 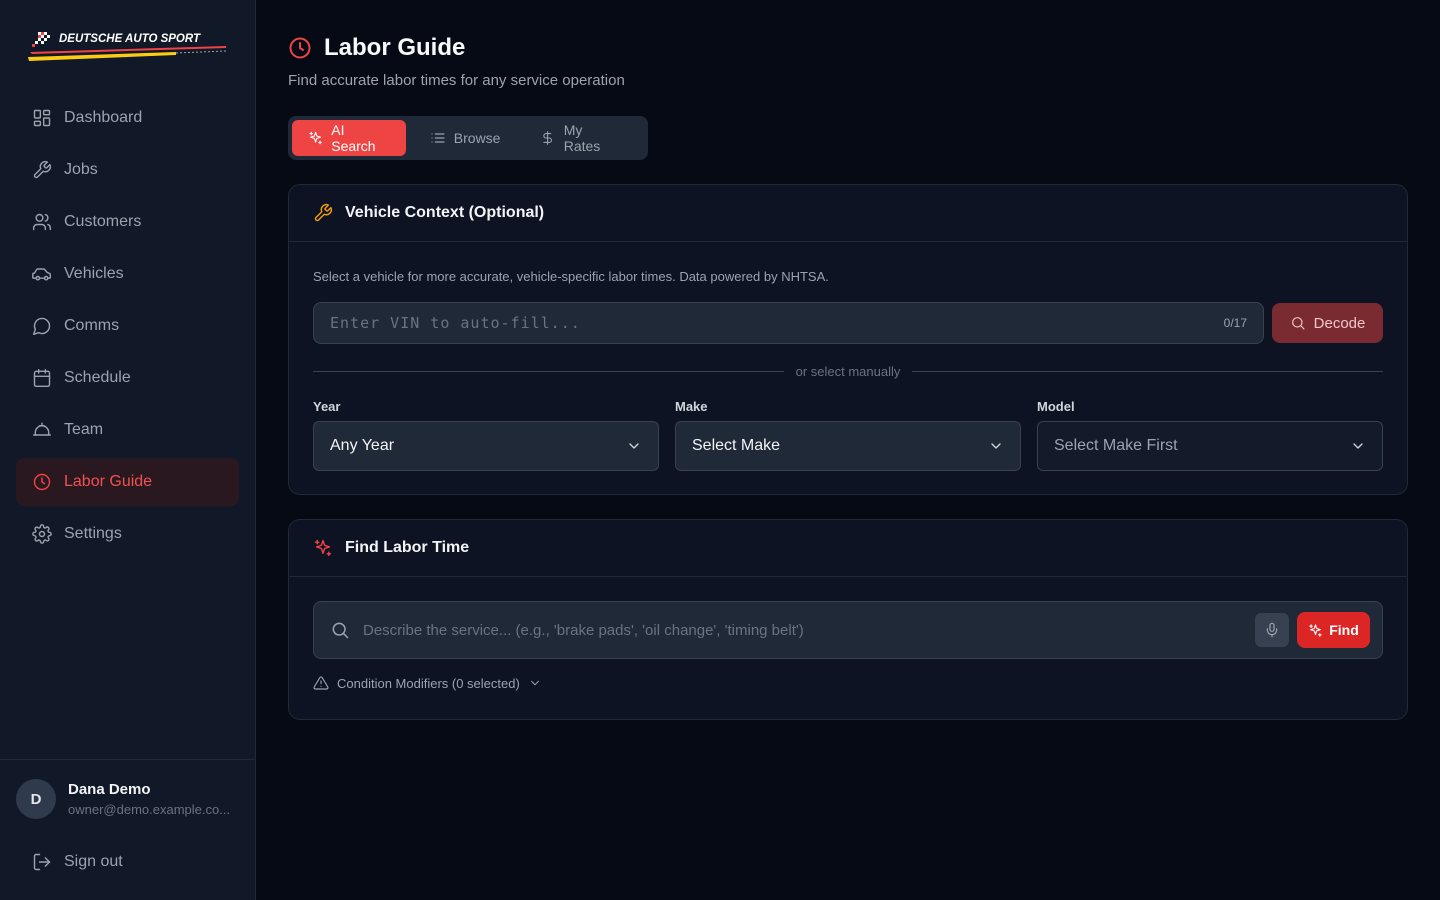 I want to click on sidebar-item-dashboard: Dashboard, so click(x=127, y=118).